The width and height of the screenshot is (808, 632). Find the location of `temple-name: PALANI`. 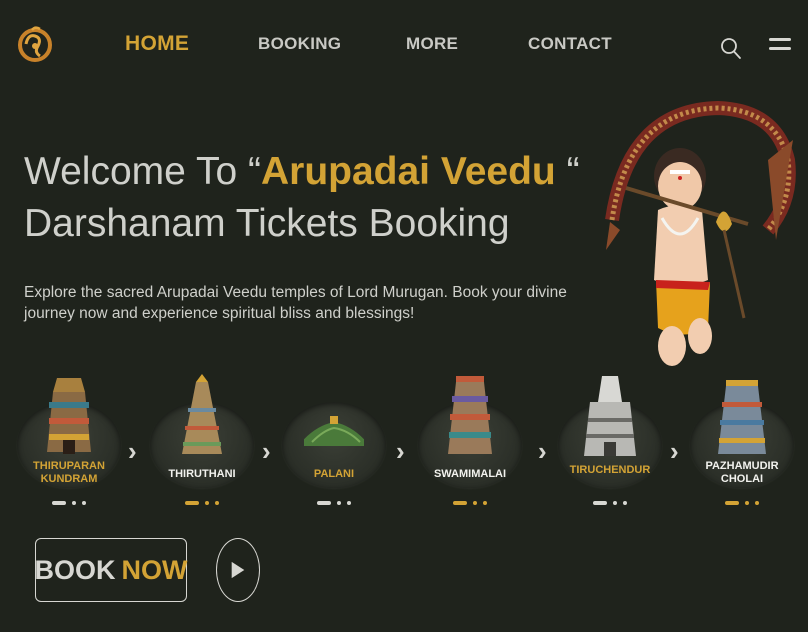

temple-name: PALANI is located at coordinates (334, 474).